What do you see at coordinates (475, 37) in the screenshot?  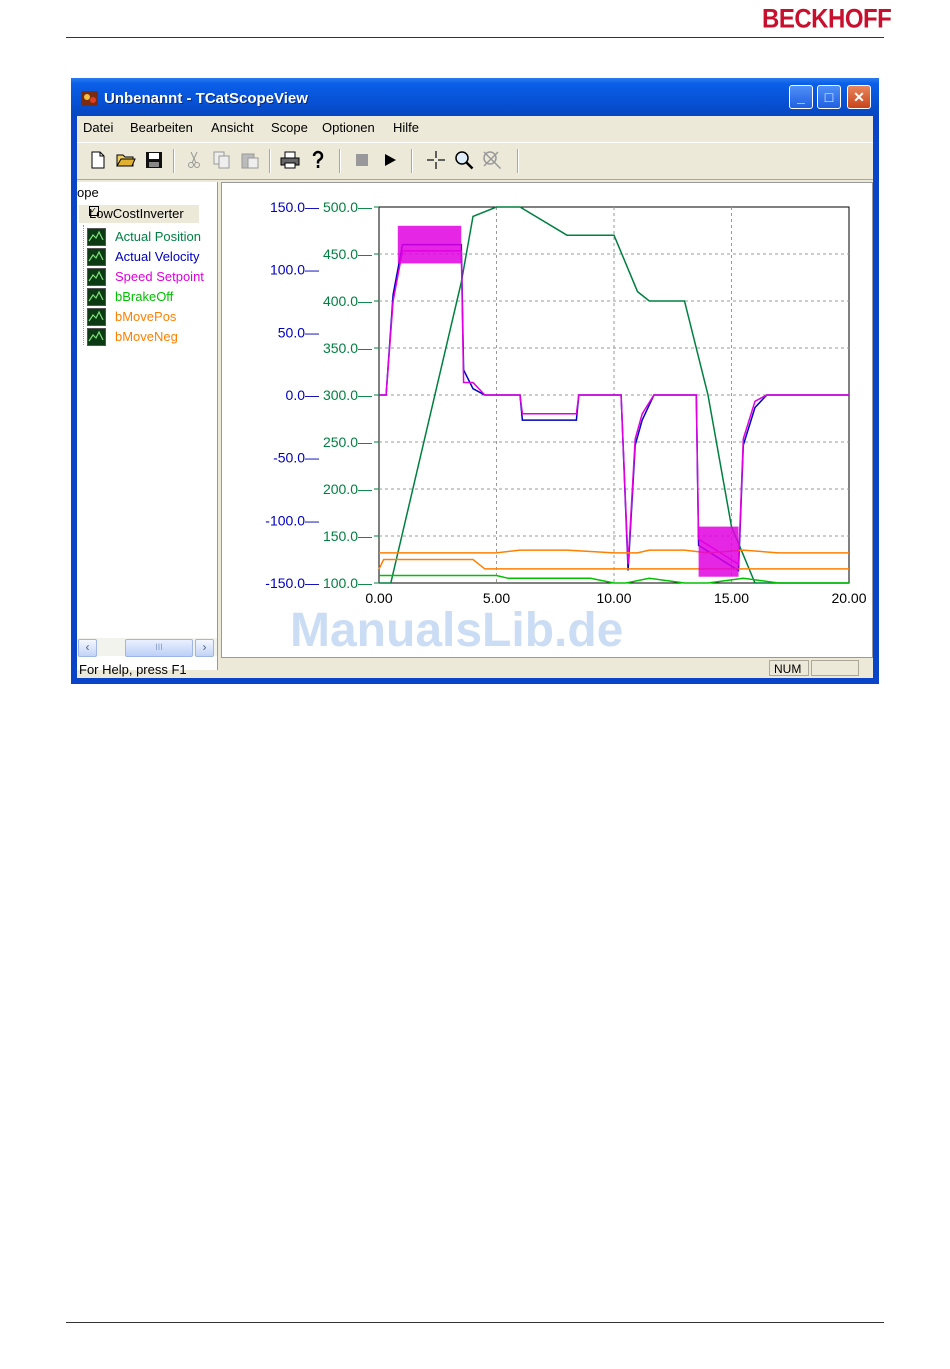 I see `header-rule` at bounding box center [475, 37].